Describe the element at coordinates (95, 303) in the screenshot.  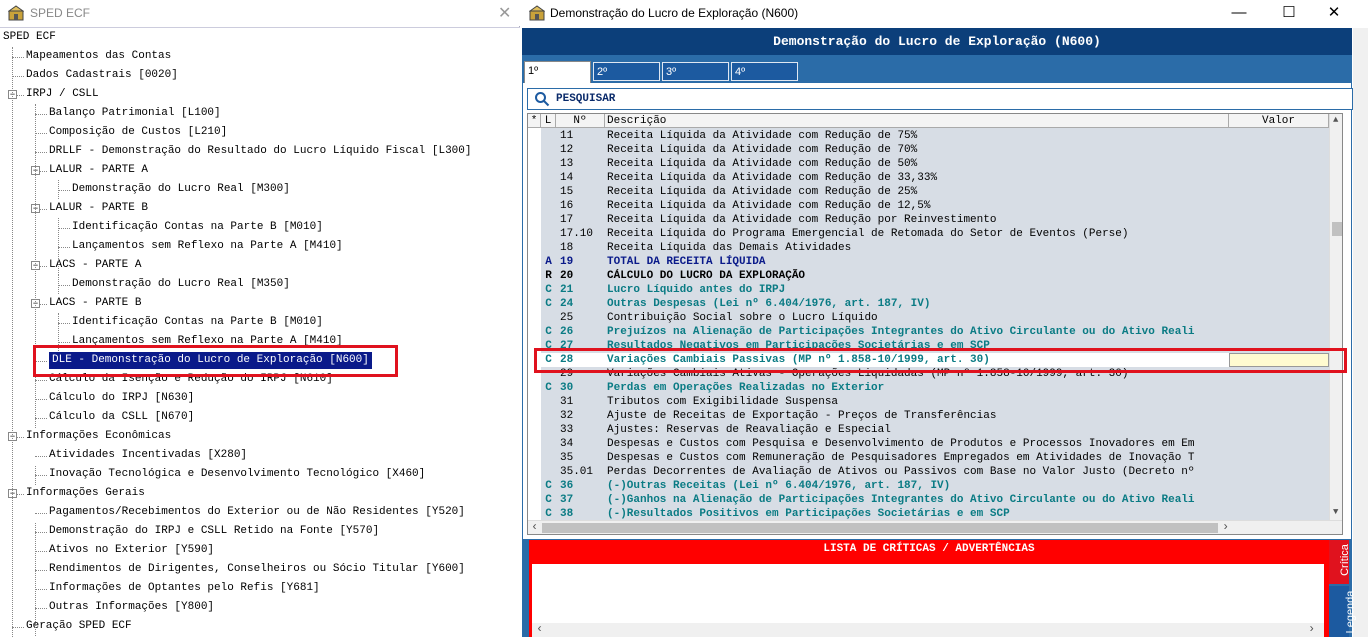
I see `tree-item: LACS - PARTE B` at that location.